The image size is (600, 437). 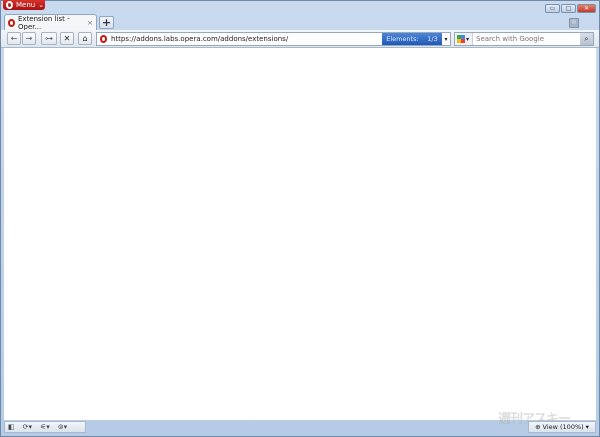 I want to click on new-tab-button: +, so click(x=106, y=22).